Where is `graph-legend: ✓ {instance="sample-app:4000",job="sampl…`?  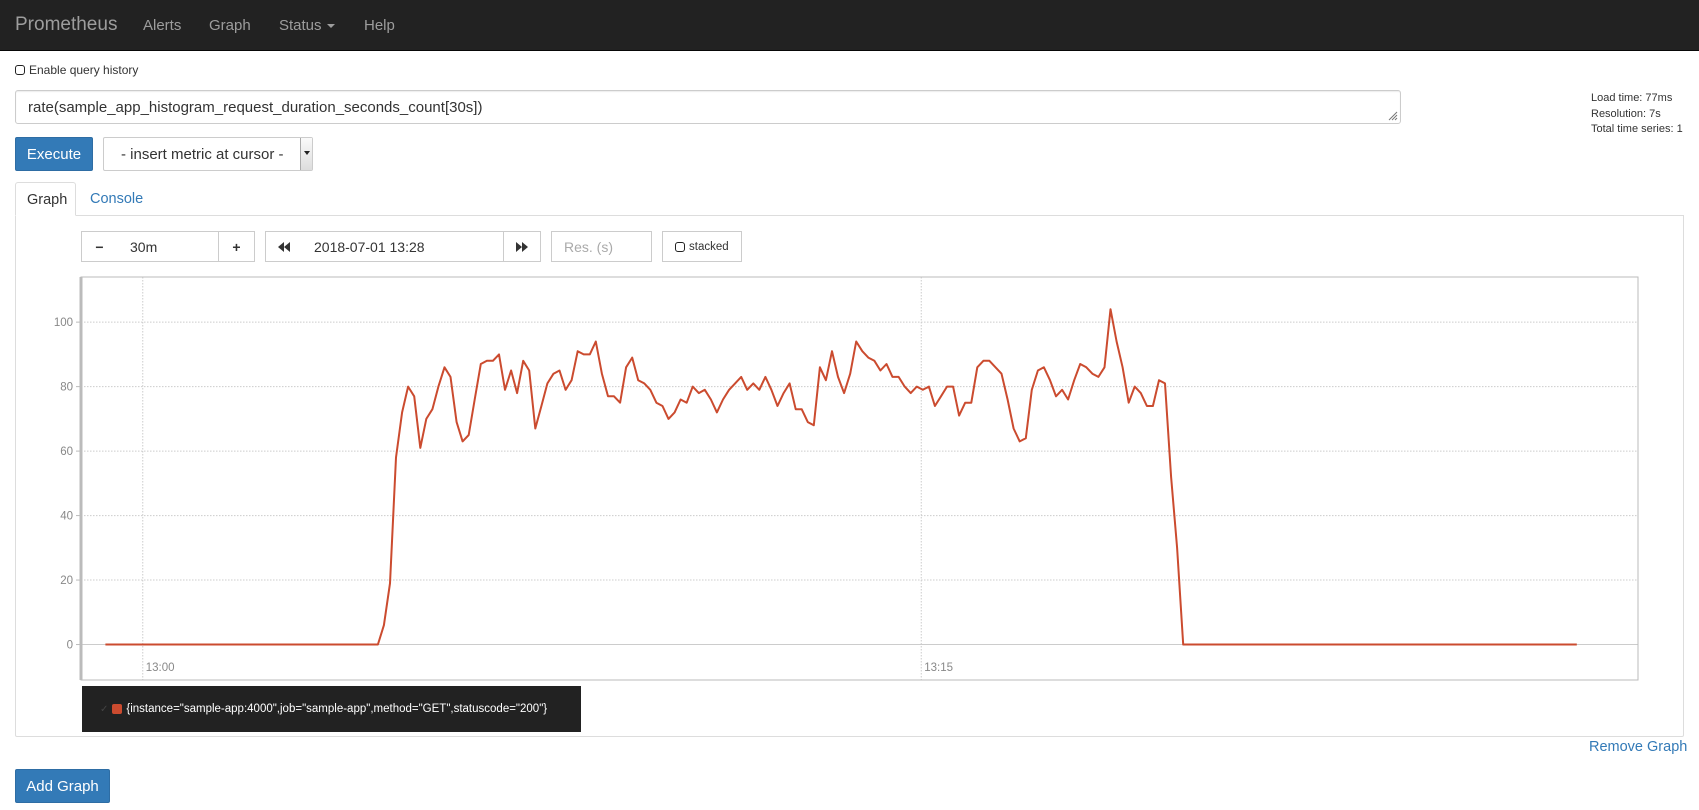
graph-legend: ✓ {instance="sample-app:4000",job="sampl… is located at coordinates (331, 709).